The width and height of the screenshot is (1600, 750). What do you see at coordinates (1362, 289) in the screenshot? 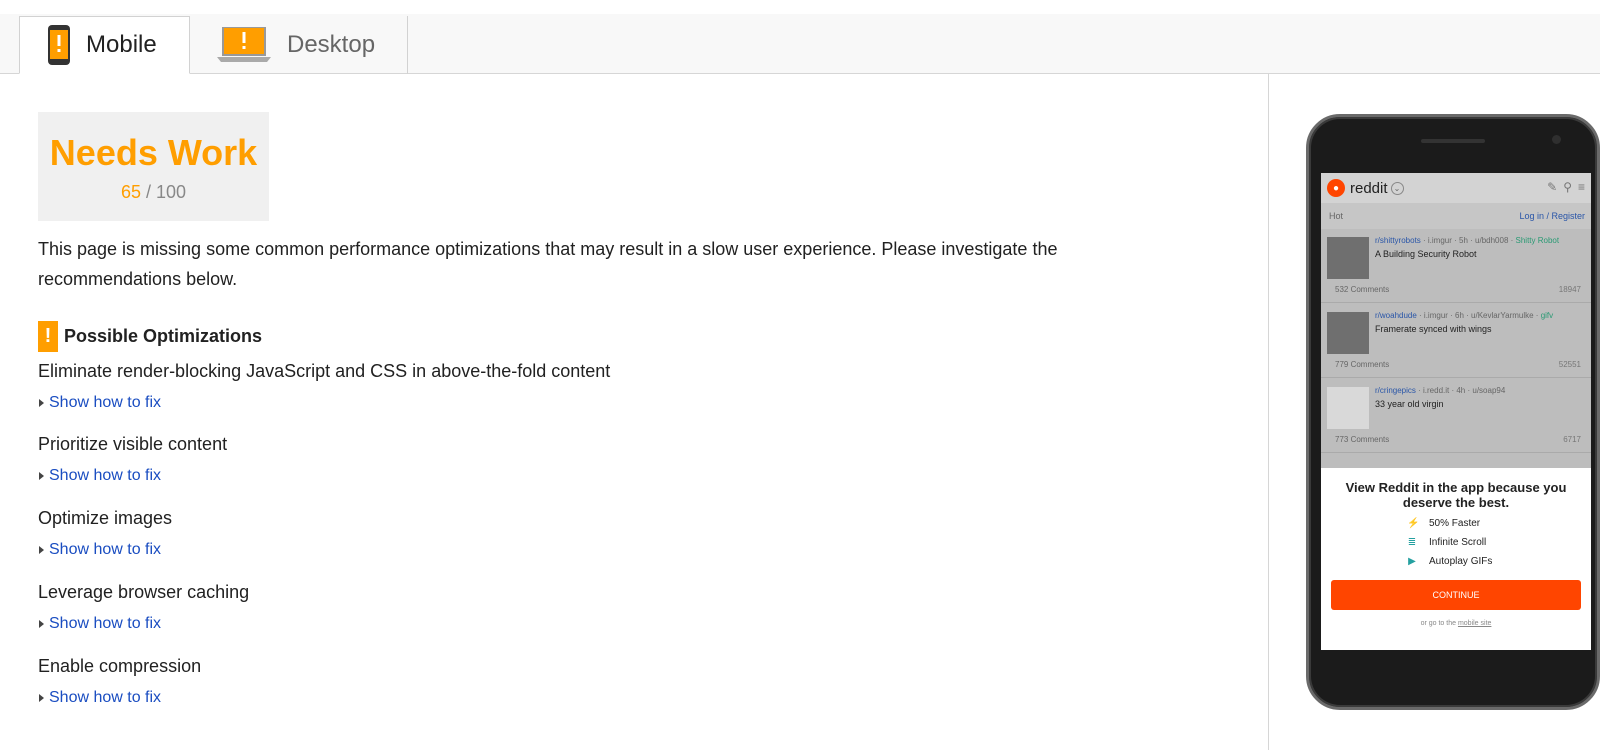
I see `post-comments: 532 Comments` at bounding box center [1362, 289].